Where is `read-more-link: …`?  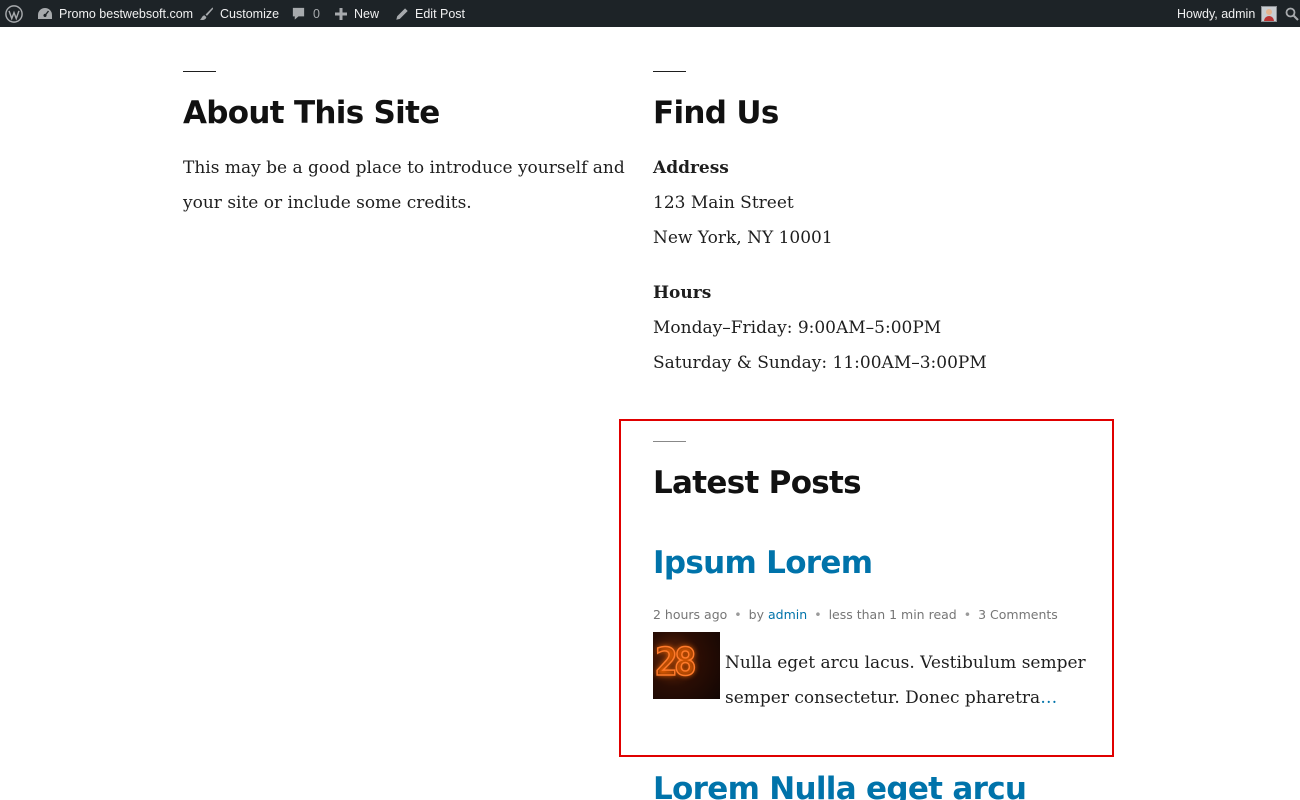 read-more-link: … is located at coordinates (1048, 698).